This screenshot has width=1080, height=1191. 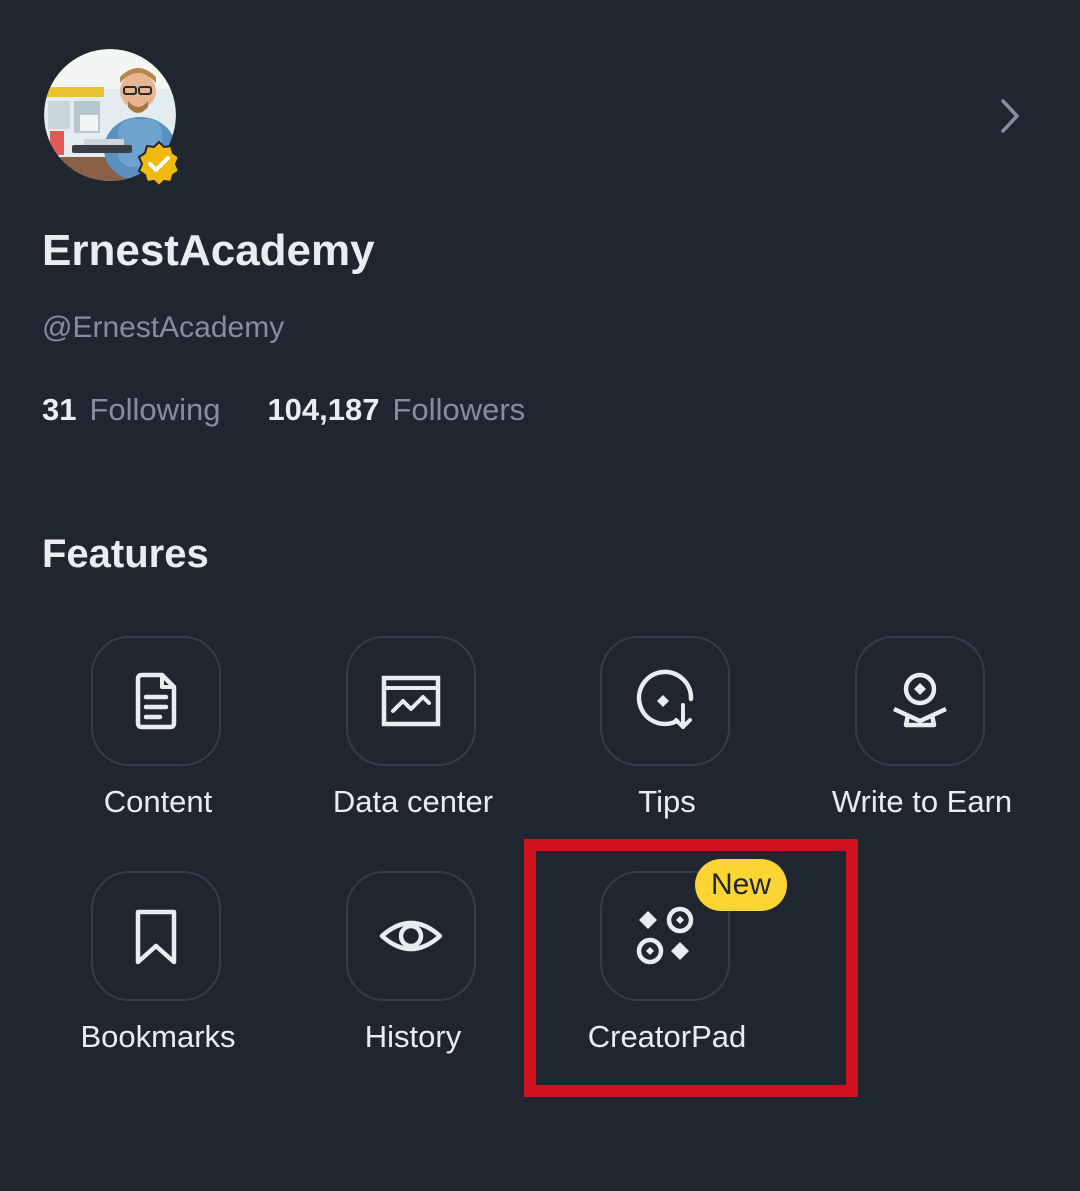 What do you see at coordinates (159, 164) in the screenshot?
I see `verified-badge-icon` at bounding box center [159, 164].